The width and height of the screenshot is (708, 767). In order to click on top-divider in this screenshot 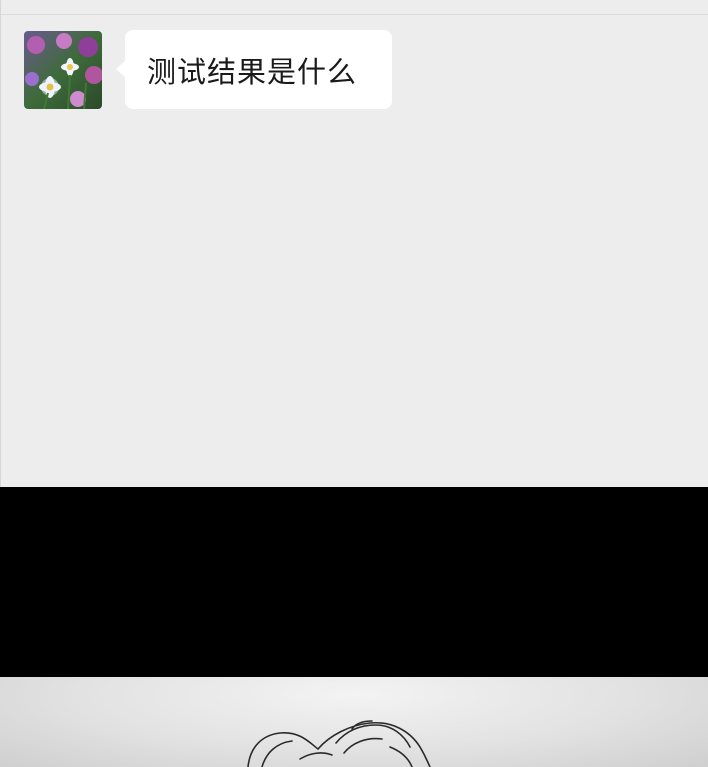, I will do `click(354, 14)`.